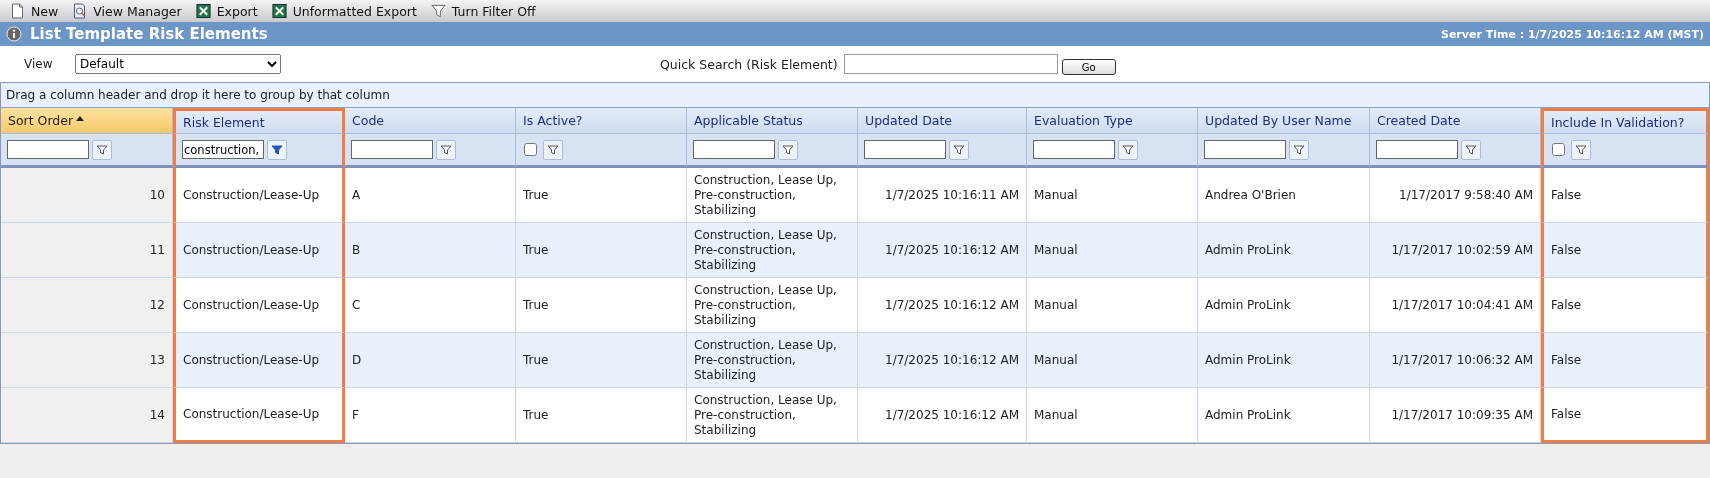  Describe the element at coordinates (430, 250) in the screenshot. I see `table-cell: B` at that location.